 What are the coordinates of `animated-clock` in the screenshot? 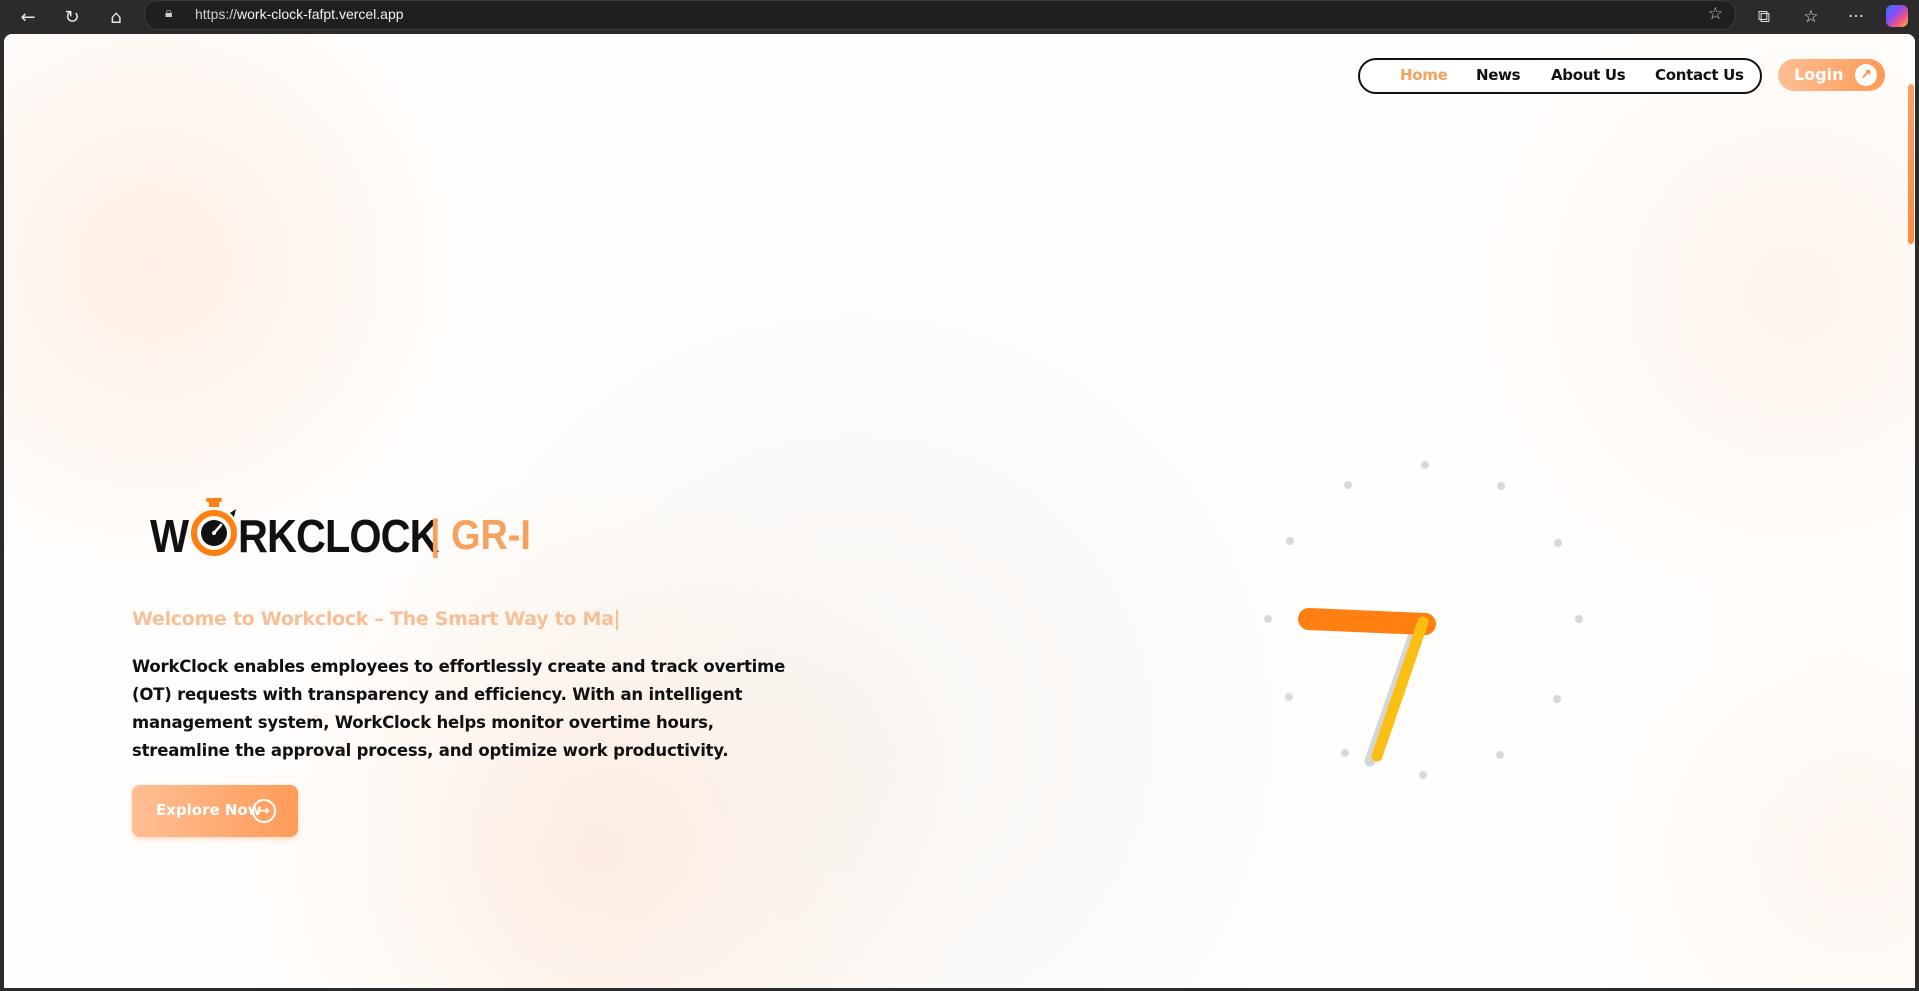 It's located at (1423, 620).